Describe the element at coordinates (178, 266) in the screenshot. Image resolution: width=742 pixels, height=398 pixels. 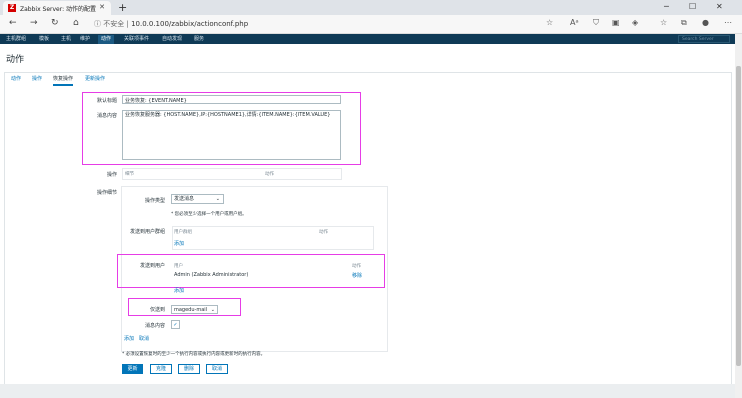
I see `users-header-user: 用户` at that location.